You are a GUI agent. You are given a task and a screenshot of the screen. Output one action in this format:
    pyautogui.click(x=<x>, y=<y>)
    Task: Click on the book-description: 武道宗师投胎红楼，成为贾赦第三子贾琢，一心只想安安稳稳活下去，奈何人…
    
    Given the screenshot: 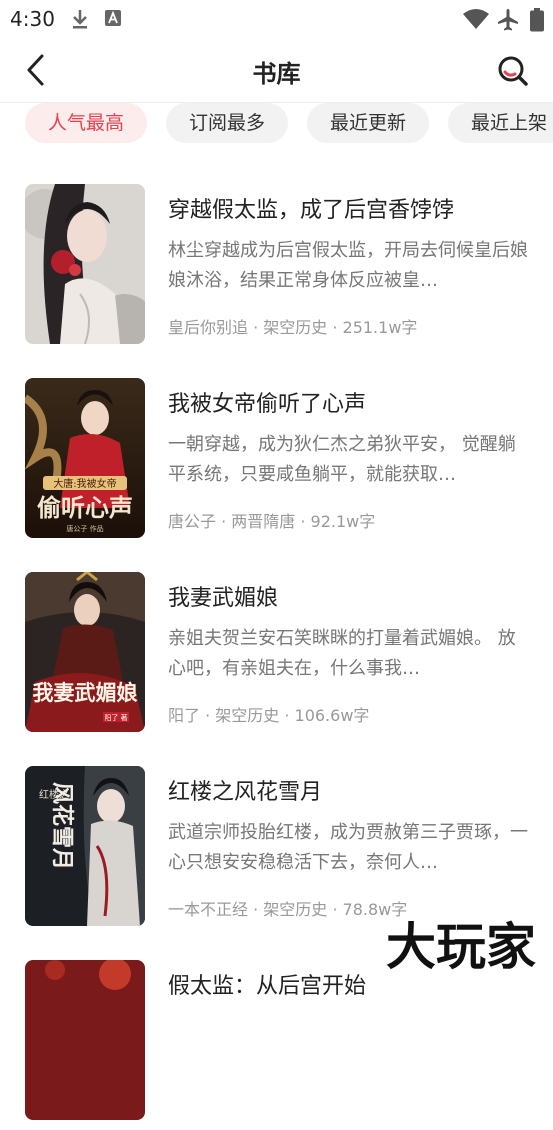 What is the action you would take?
    pyautogui.click(x=348, y=847)
    